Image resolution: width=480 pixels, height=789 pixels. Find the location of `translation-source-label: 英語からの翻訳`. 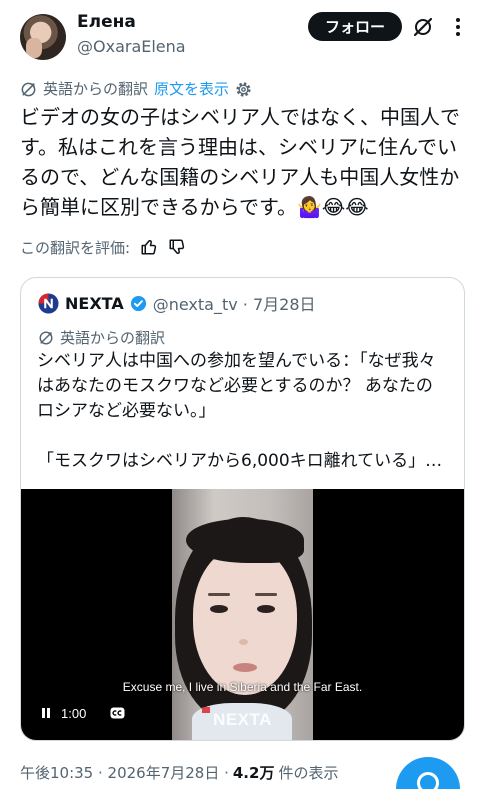

translation-source-label: 英語からの翻訳 is located at coordinates (96, 89).